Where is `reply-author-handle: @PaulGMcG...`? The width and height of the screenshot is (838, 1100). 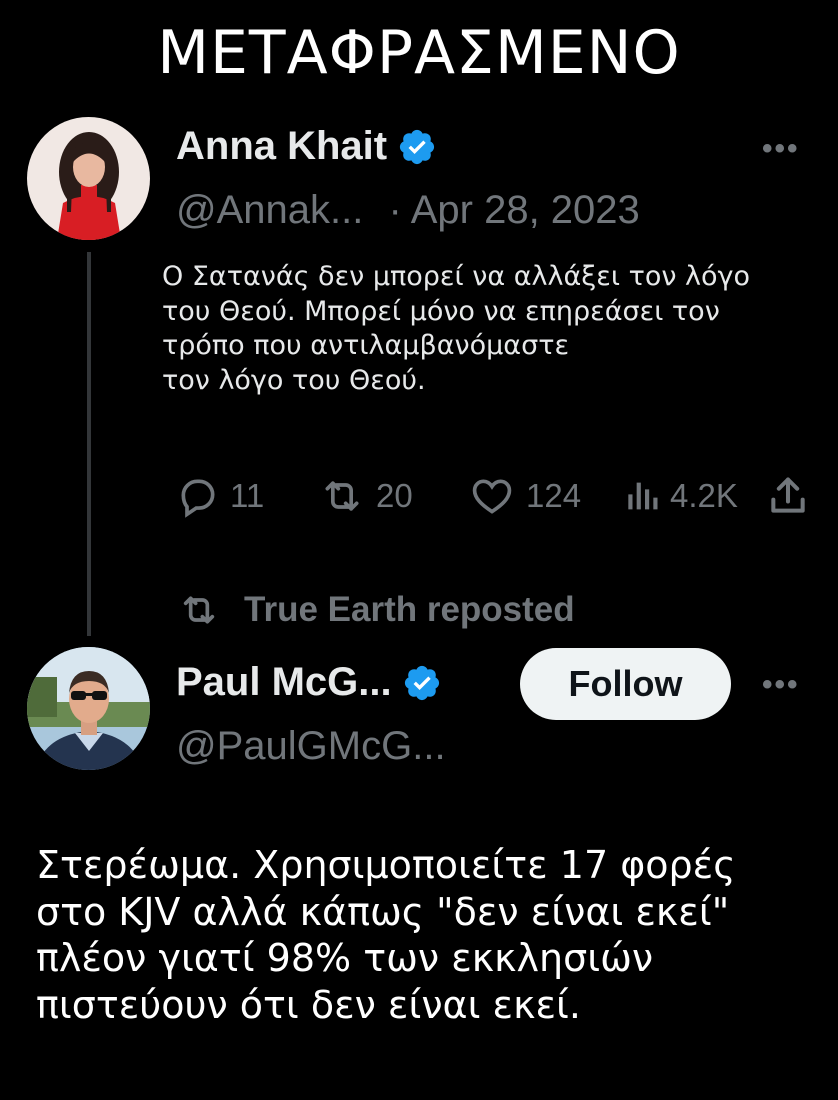 reply-author-handle: @PaulGMcG... is located at coordinates (311, 746).